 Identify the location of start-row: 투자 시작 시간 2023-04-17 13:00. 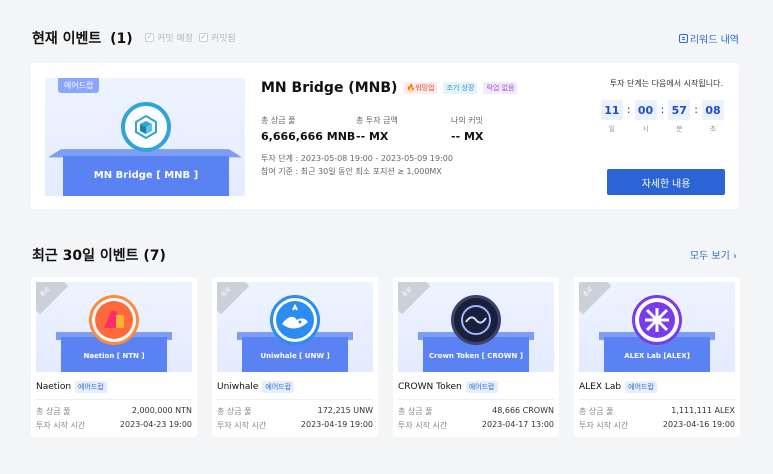
(476, 425).